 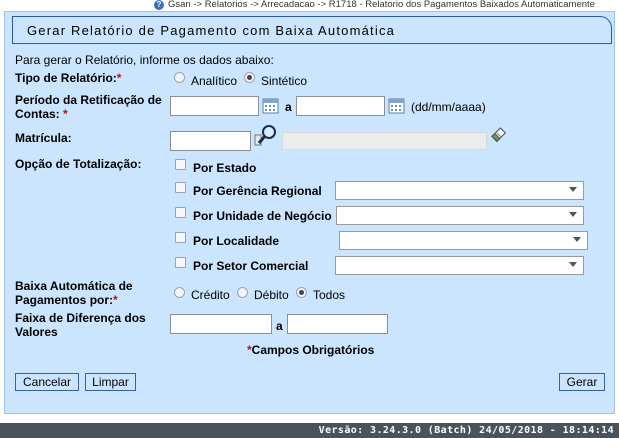 What do you see at coordinates (459, 190) in the screenshot?
I see `gerencia-regional-select` at bounding box center [459, 190].